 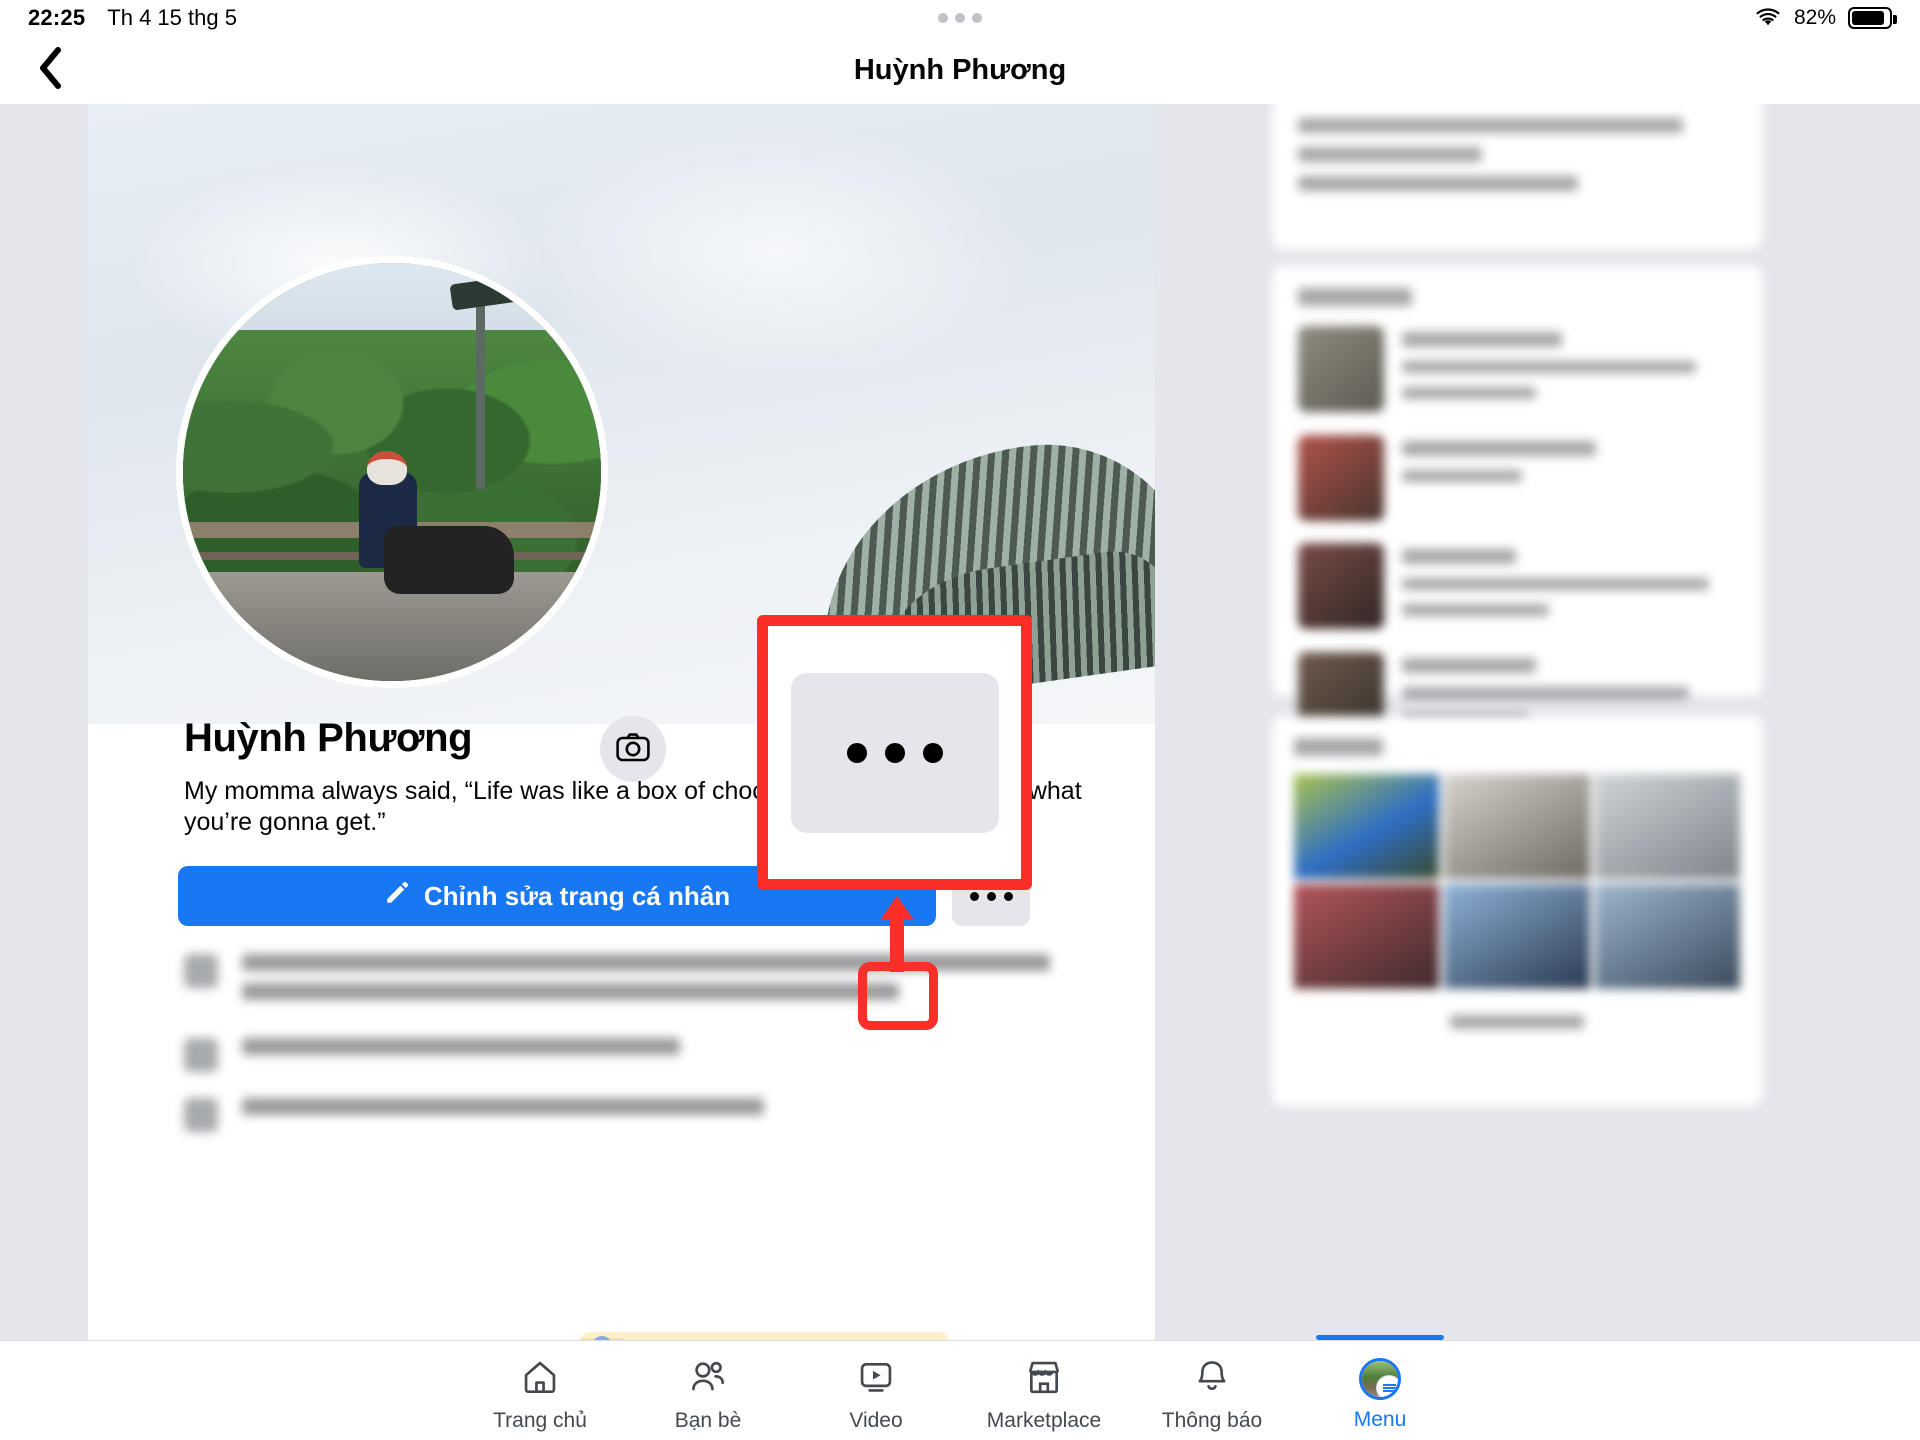 I want to click on zoom-callout-more-button, so click(x=894, y=752).